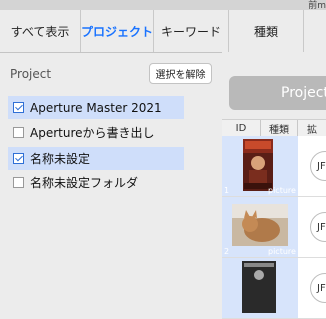 Image resolution: width=326 pixels, height=319 pixels. What do you see at coordinates (241, 128) in the screenshot?
I see `column-header-id: ID` at bounding box center [241, 128].